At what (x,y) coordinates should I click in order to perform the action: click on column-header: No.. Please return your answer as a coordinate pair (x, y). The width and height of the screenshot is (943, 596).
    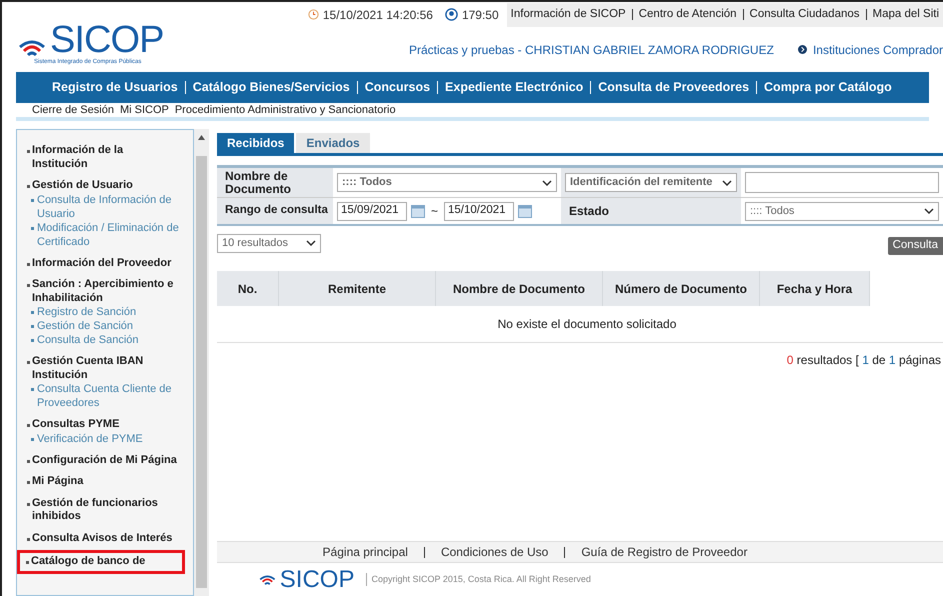
    Looking at the image, I should click on (248, 288).